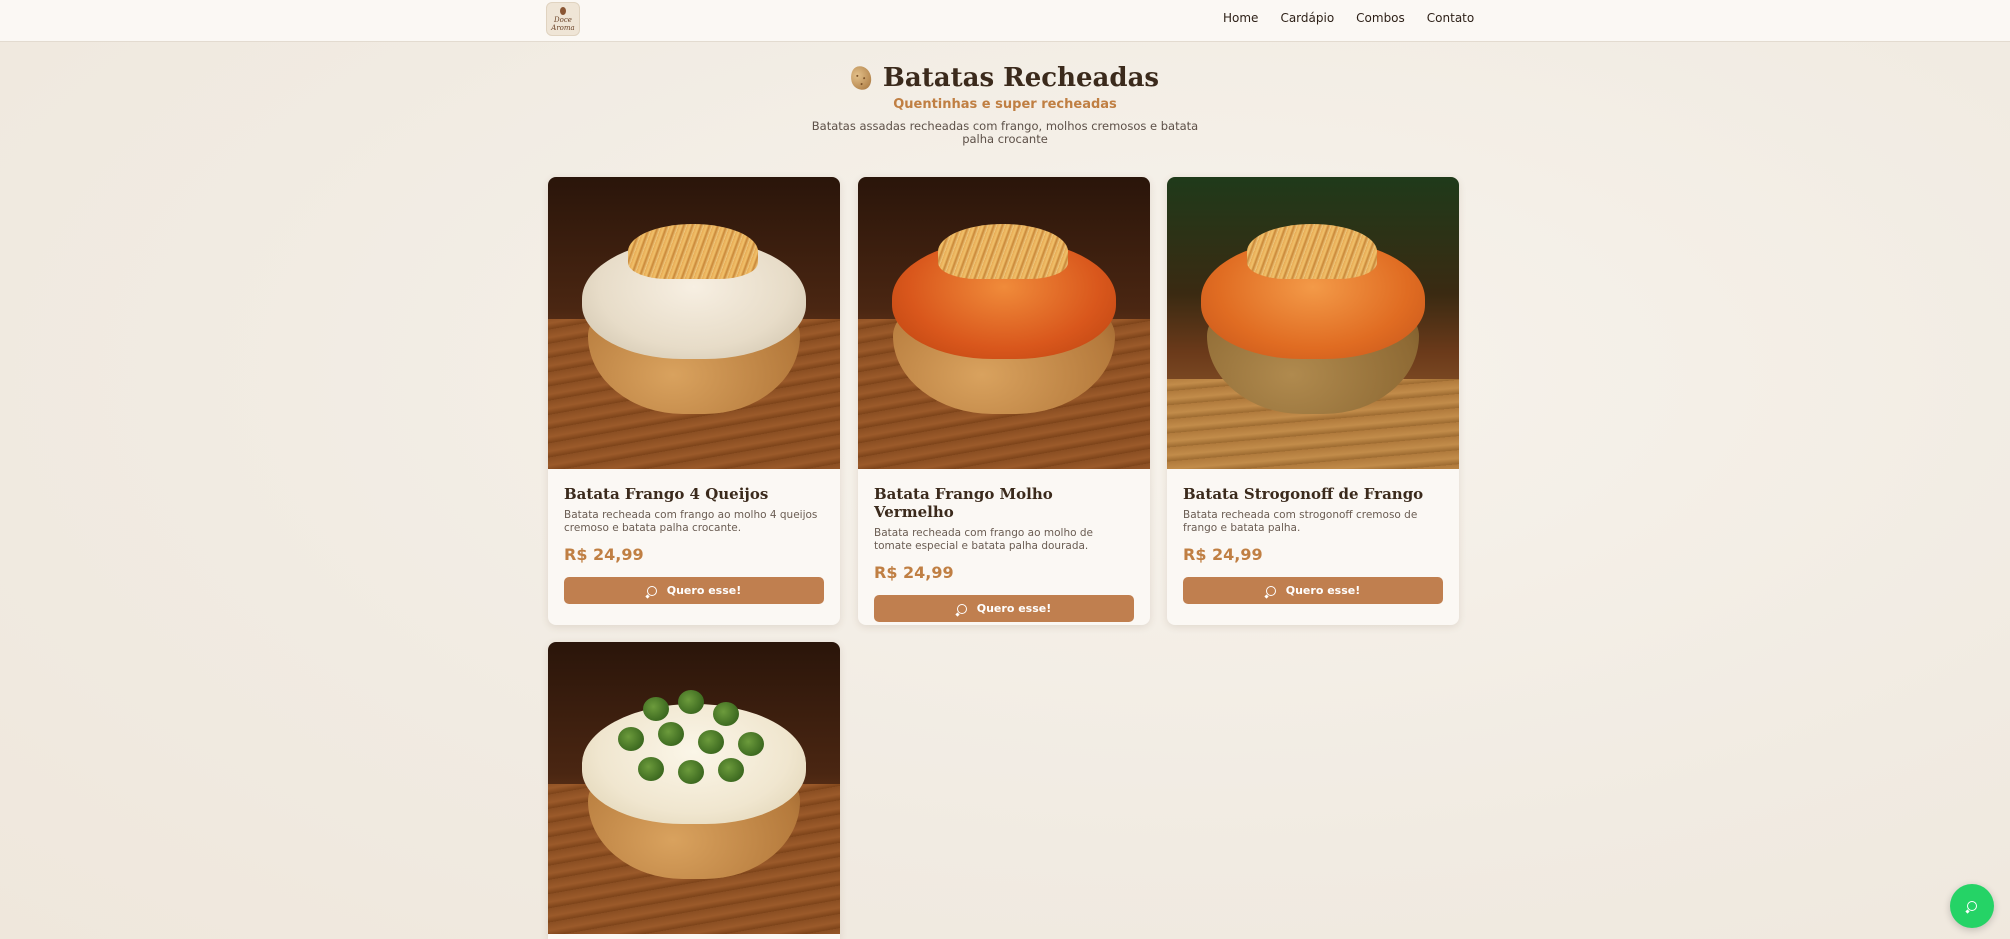 Image resolution: width=2010 pixels, height=939 pixels. I want to click on whatsapp-icon, so click(1972, 906).